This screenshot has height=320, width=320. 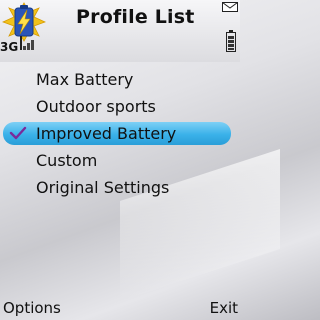 What do you see at coordinates (67, 160) in the screenshot?
I see `list-item-label: Custom` at bounding box center [67, 160].